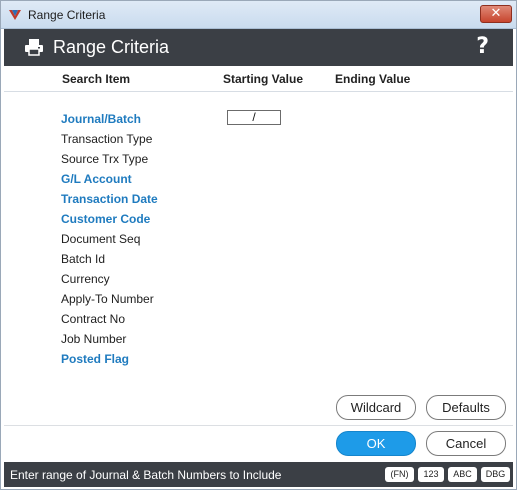 The image size is (517, 490). What do you see at coordinates (15, 15) in the screenshot?
I see `app-logo-icon` at bounding box center [15, 15].